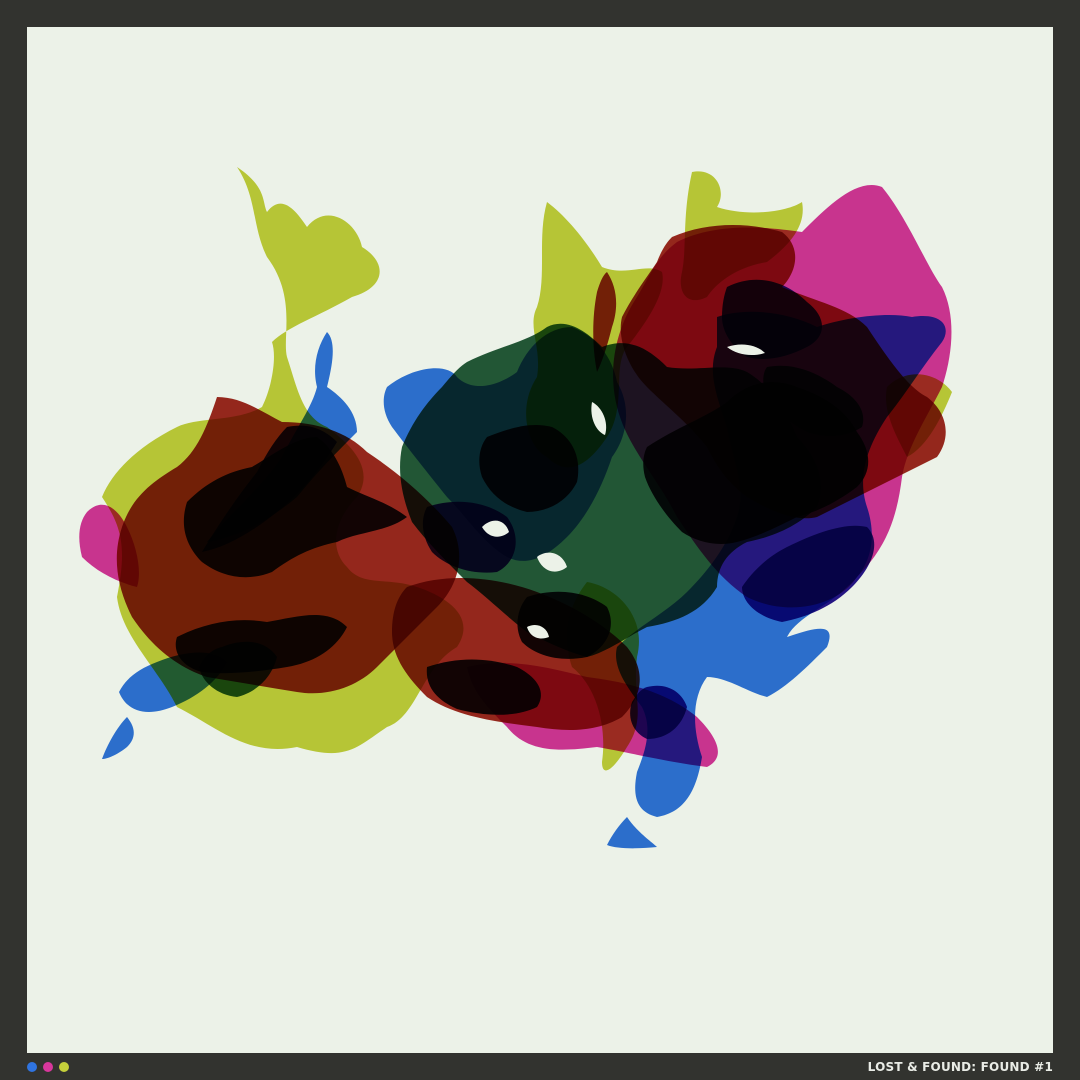 The image size is (1080, 1080). What do you see at coordinates (64, 1066) in the screenshot?
I see `yellow-swatch-dot` at bounding box center [64, 1066].